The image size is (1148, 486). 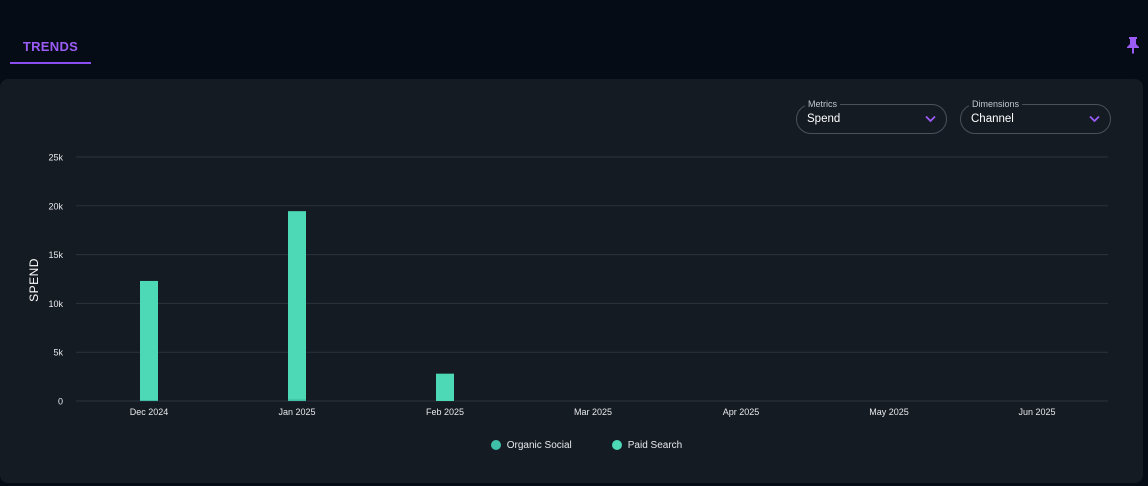 I want to click on x-tick-label: Jun 2025, so click(x=1036, y=412).